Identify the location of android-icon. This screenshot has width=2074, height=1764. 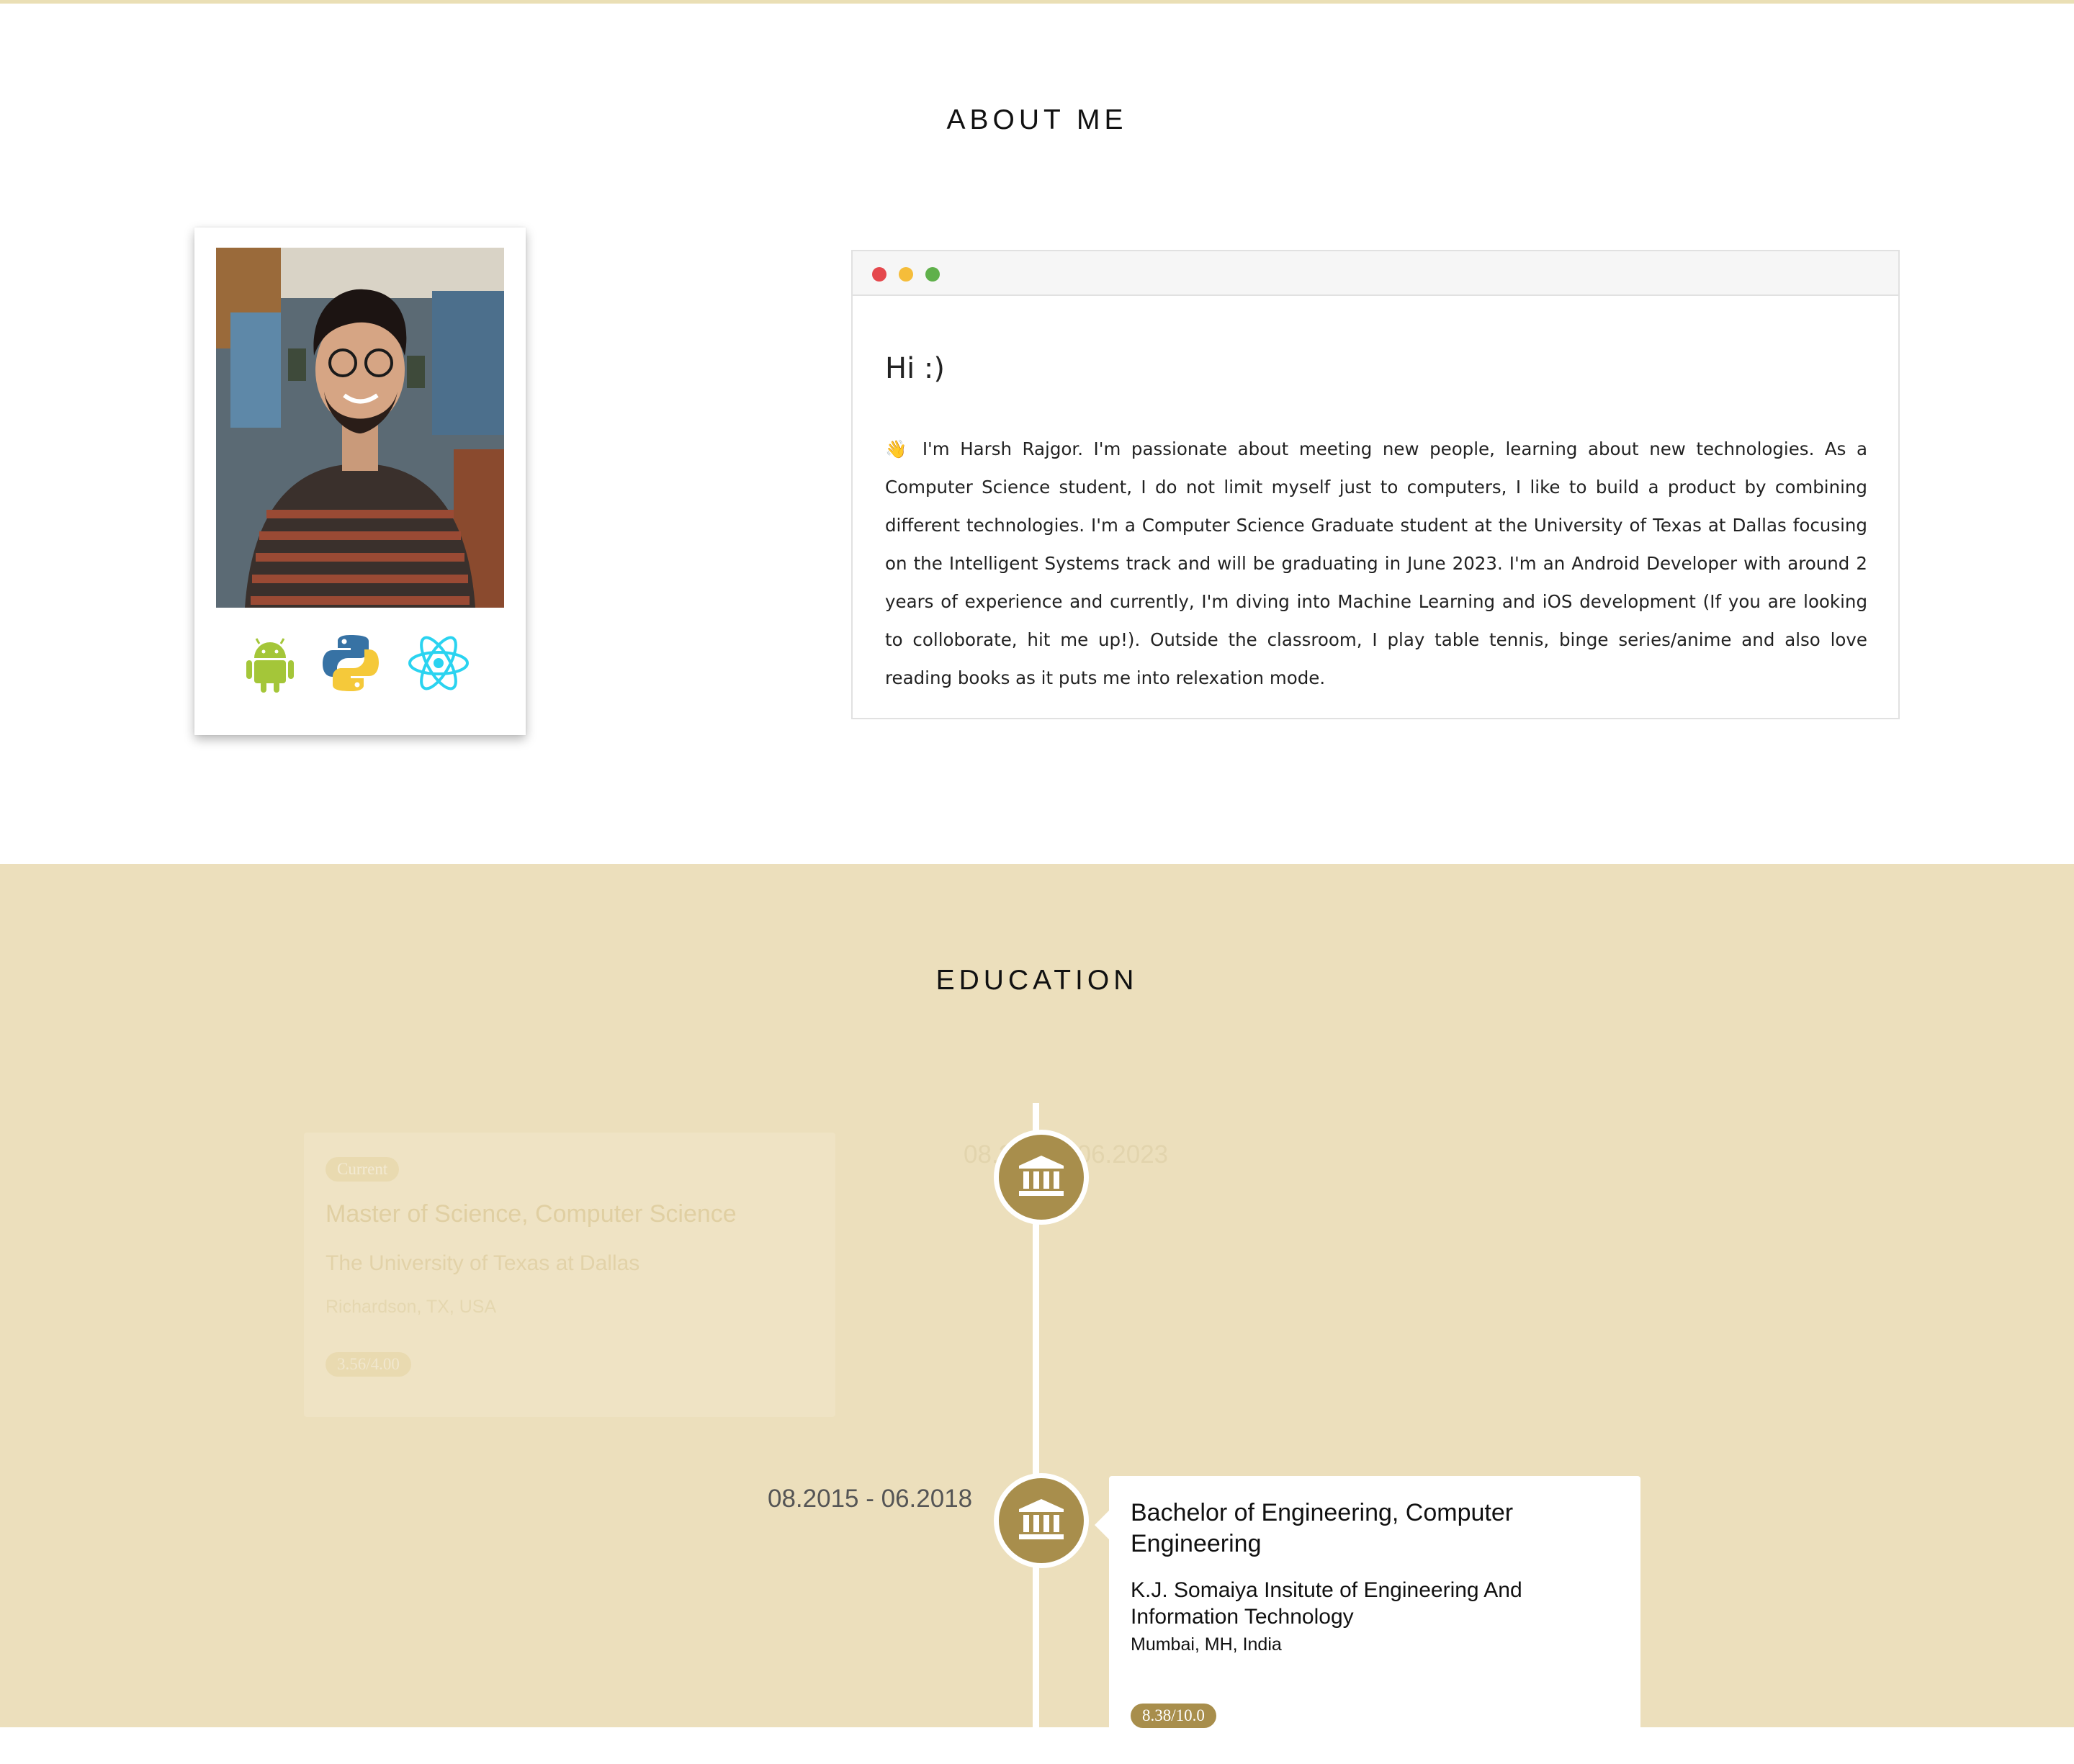
(270, 663).